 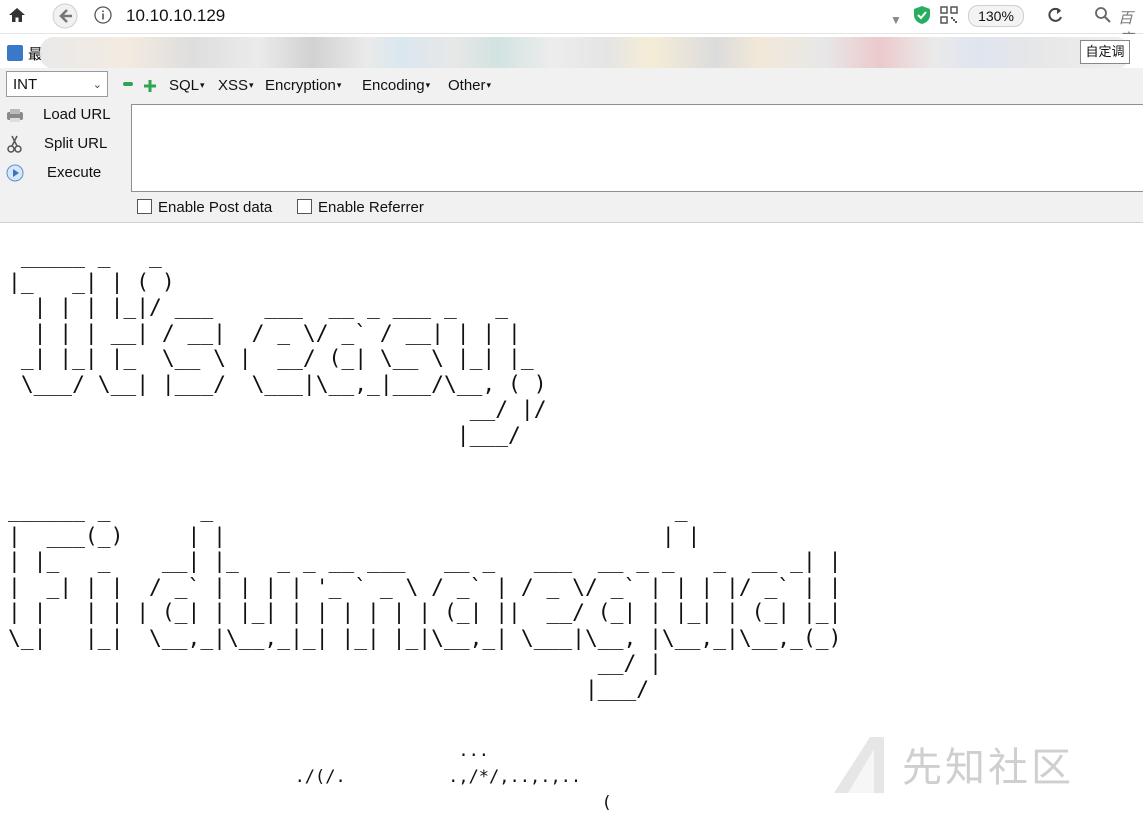 I want to click on bookmark-icon, so click(x=15, y=53).